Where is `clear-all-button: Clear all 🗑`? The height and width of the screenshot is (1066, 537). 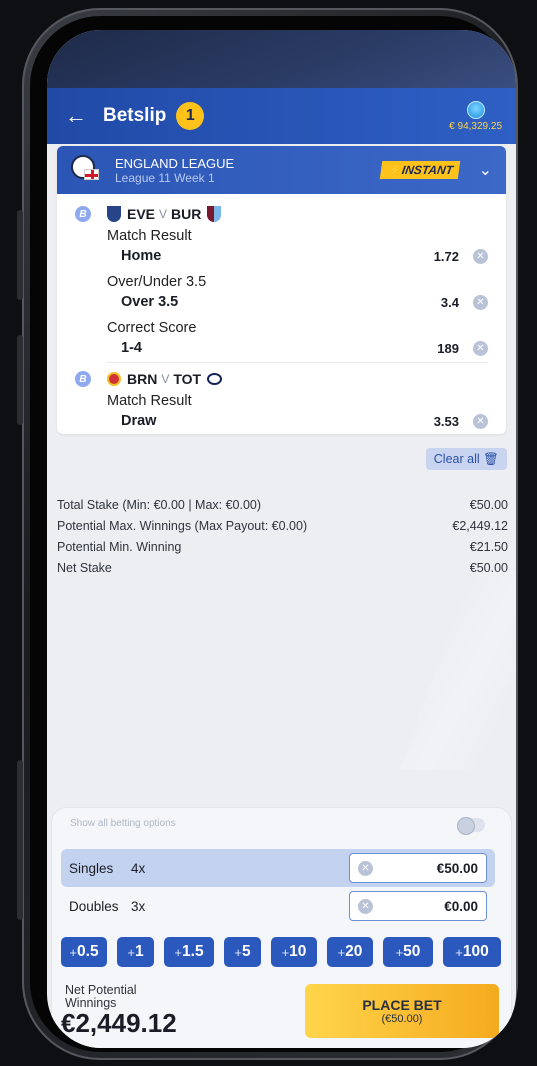
clear-all-button: Clear all 🗑 is located at coordinates (466, 459).